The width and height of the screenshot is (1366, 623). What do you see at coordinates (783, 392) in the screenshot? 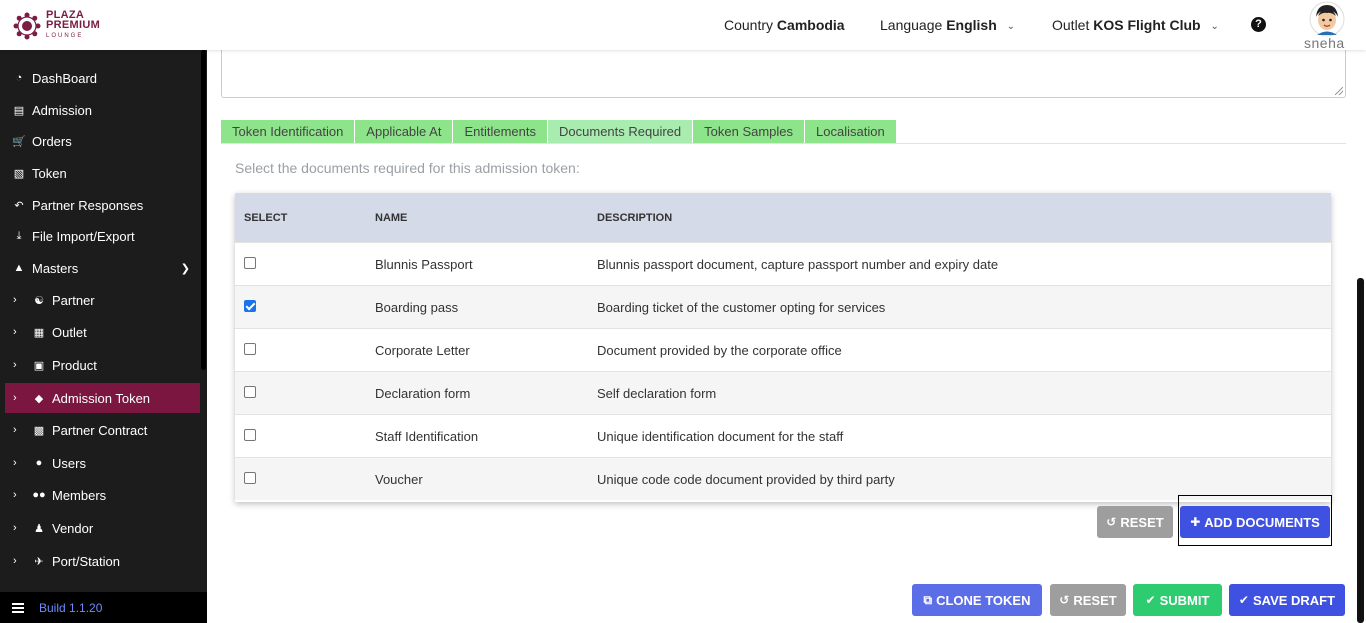
I see `table-row: Declaration form Self declaration form` at bounding box center [783, 392].